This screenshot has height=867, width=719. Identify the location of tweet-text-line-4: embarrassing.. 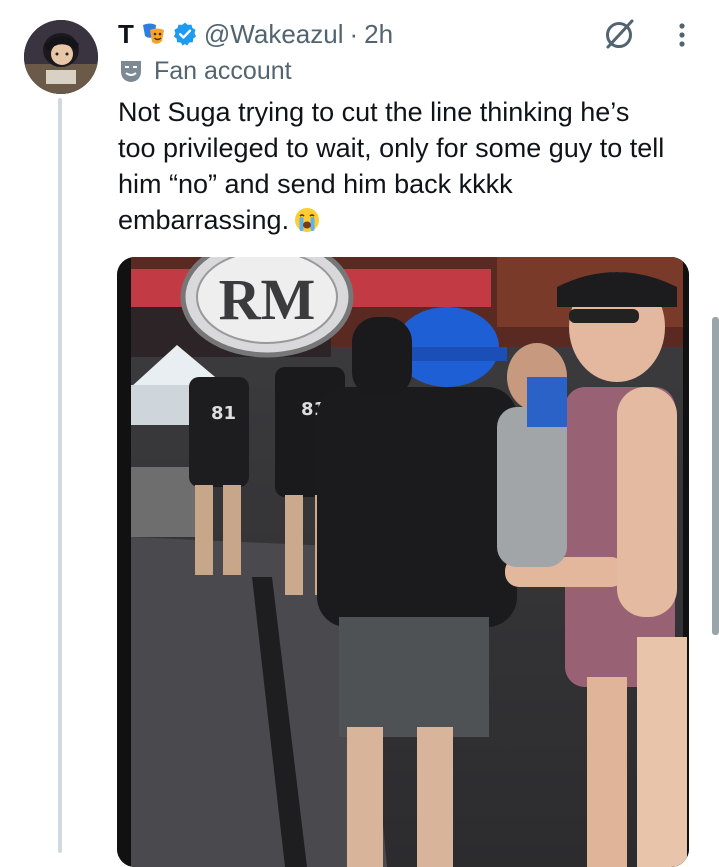
(204, 220).